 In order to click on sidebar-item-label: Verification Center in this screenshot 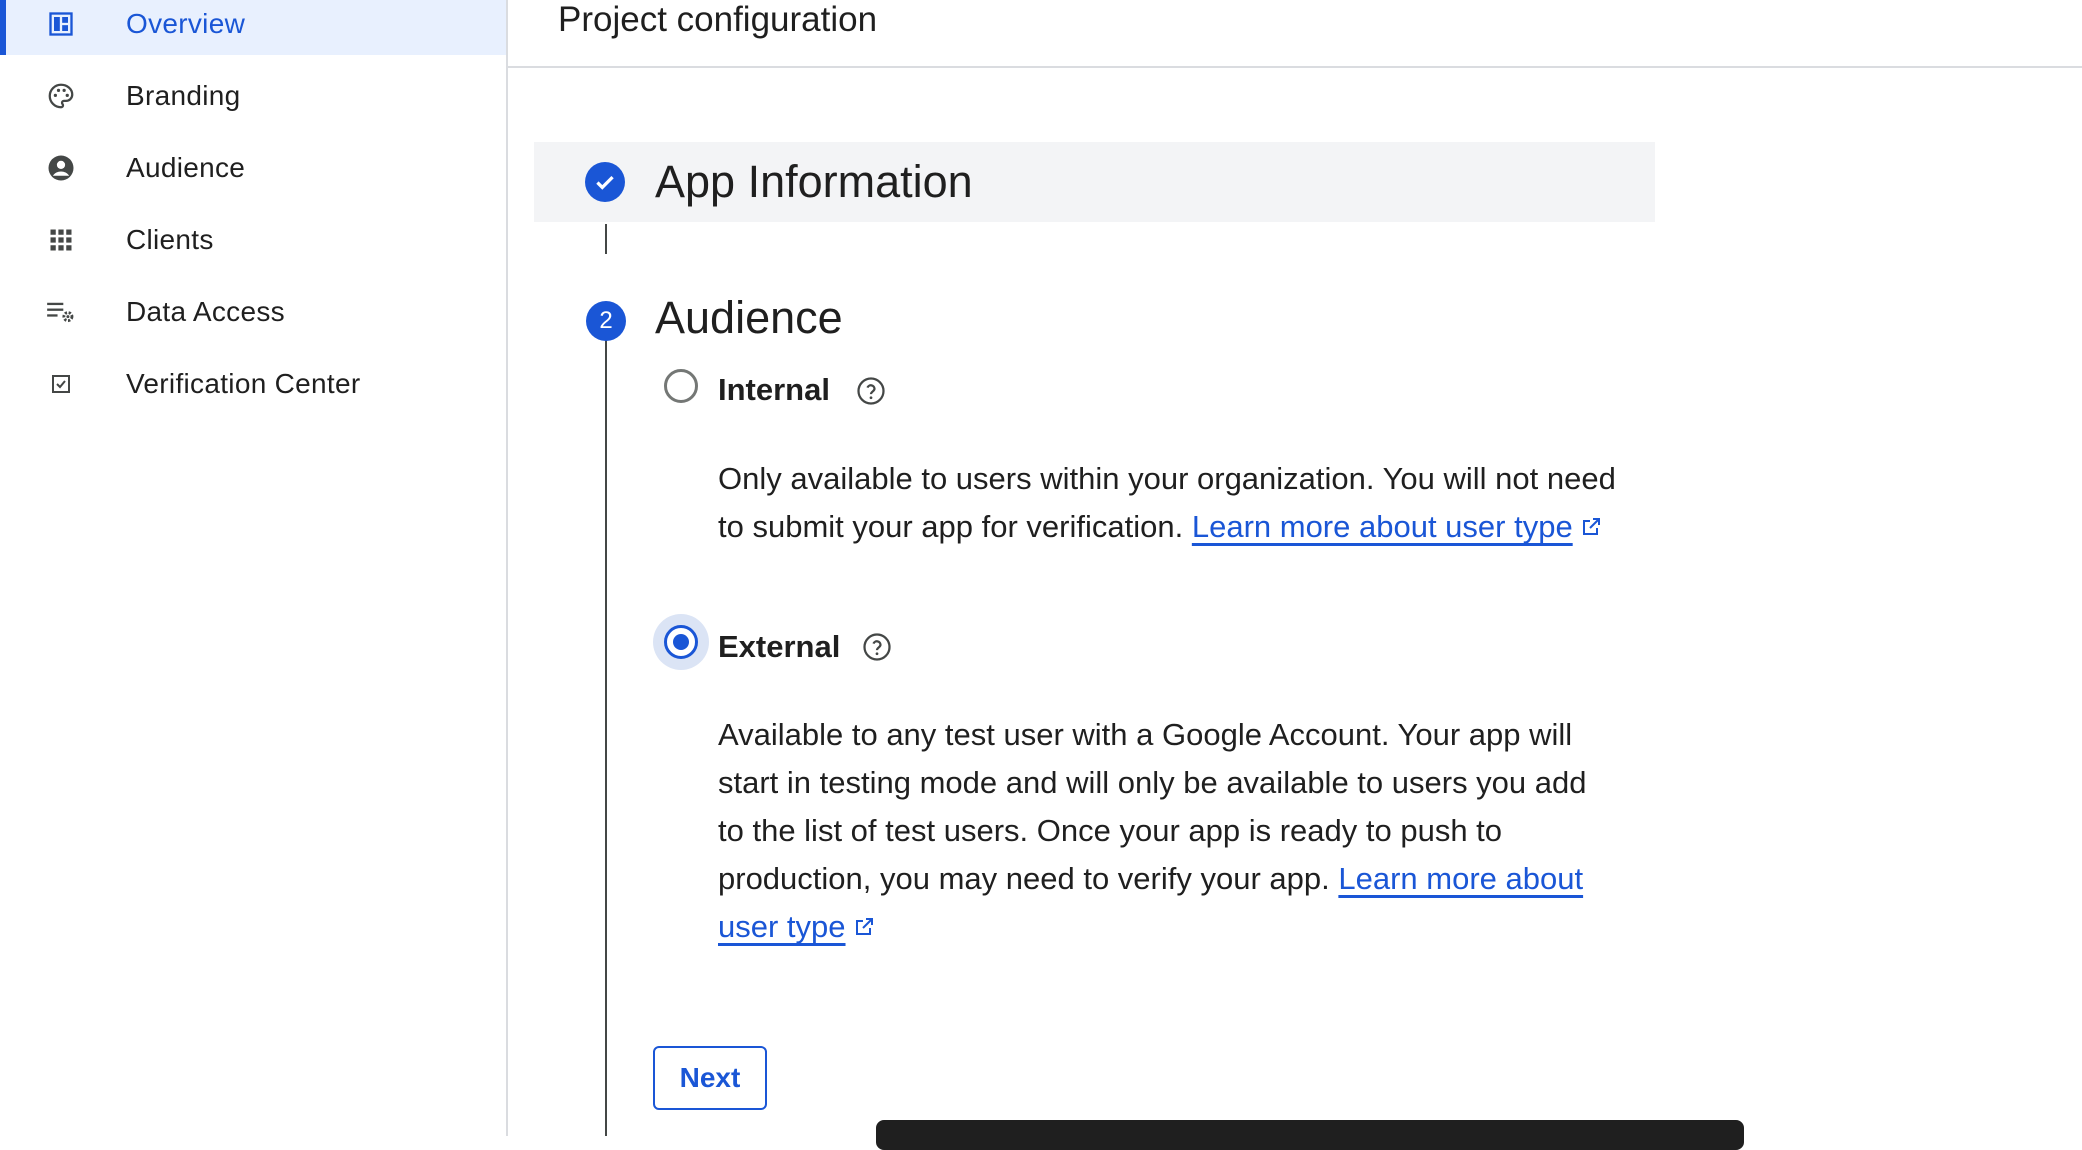, I will do `click(243, 383)`.